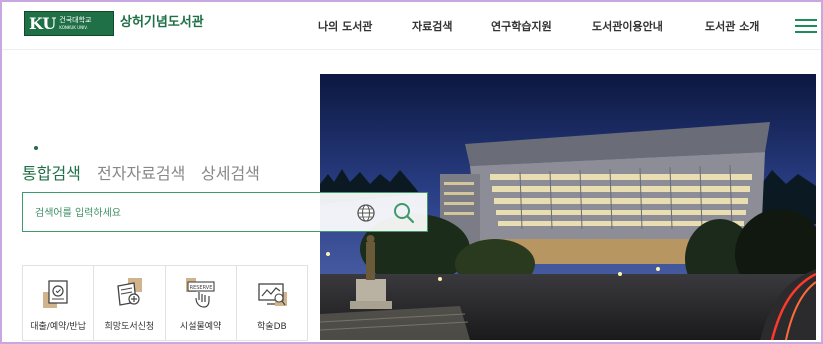 The height and width of the screenshot is (344, 823). Describe the element at coordinates (43, 23) in the screenshot. I see `logo-ku-text: KU` at that location.